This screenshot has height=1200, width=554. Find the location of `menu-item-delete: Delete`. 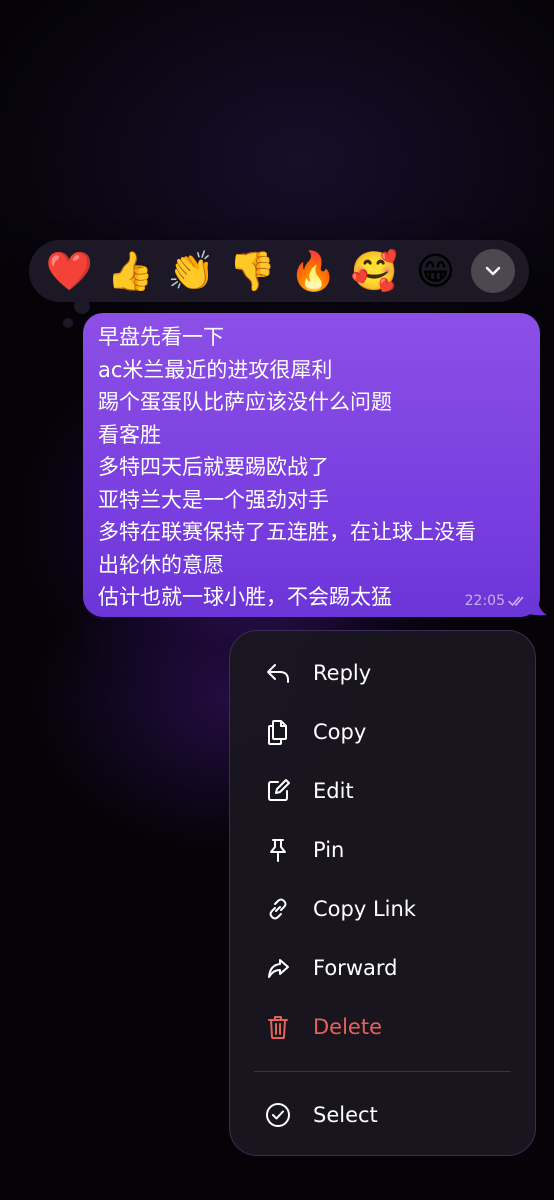

menu-item-delete: Delete is located at coordinates (382, 1026).